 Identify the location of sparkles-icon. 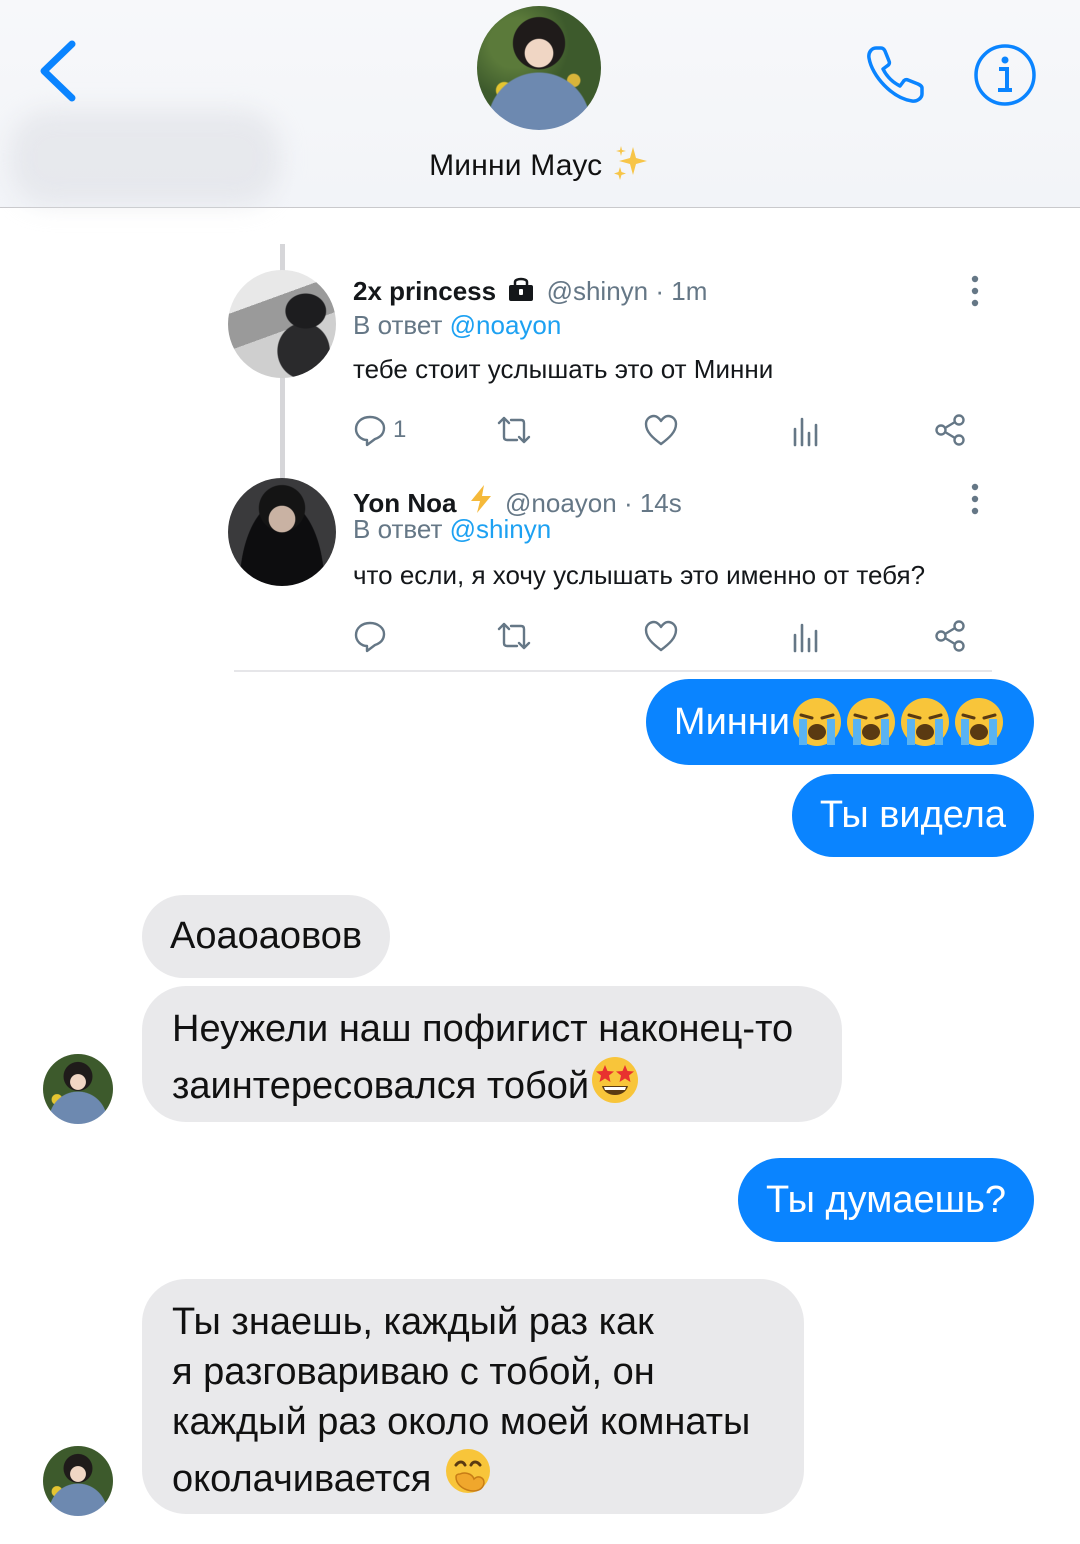
(630, 163).